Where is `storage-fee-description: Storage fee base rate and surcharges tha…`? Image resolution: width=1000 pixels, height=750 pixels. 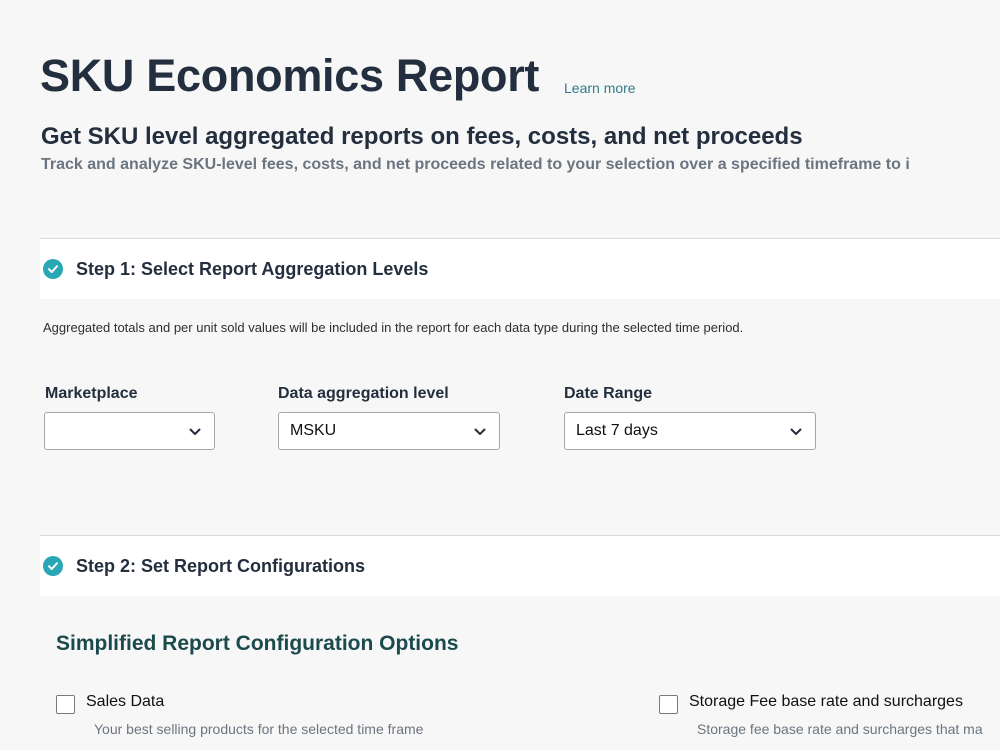 storage-fee-description: Storage fee base rate and surcharges tha… is located at coordinates (840, 729).